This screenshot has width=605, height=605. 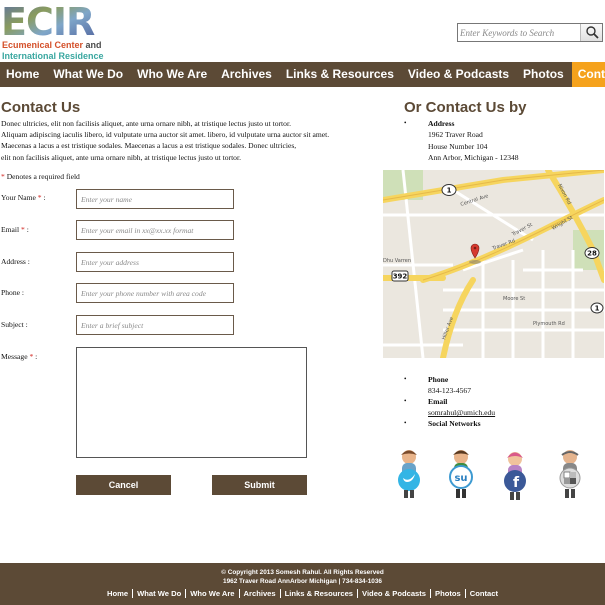 I want to click on social-title: Social Networks, so click(x=454, y=423).